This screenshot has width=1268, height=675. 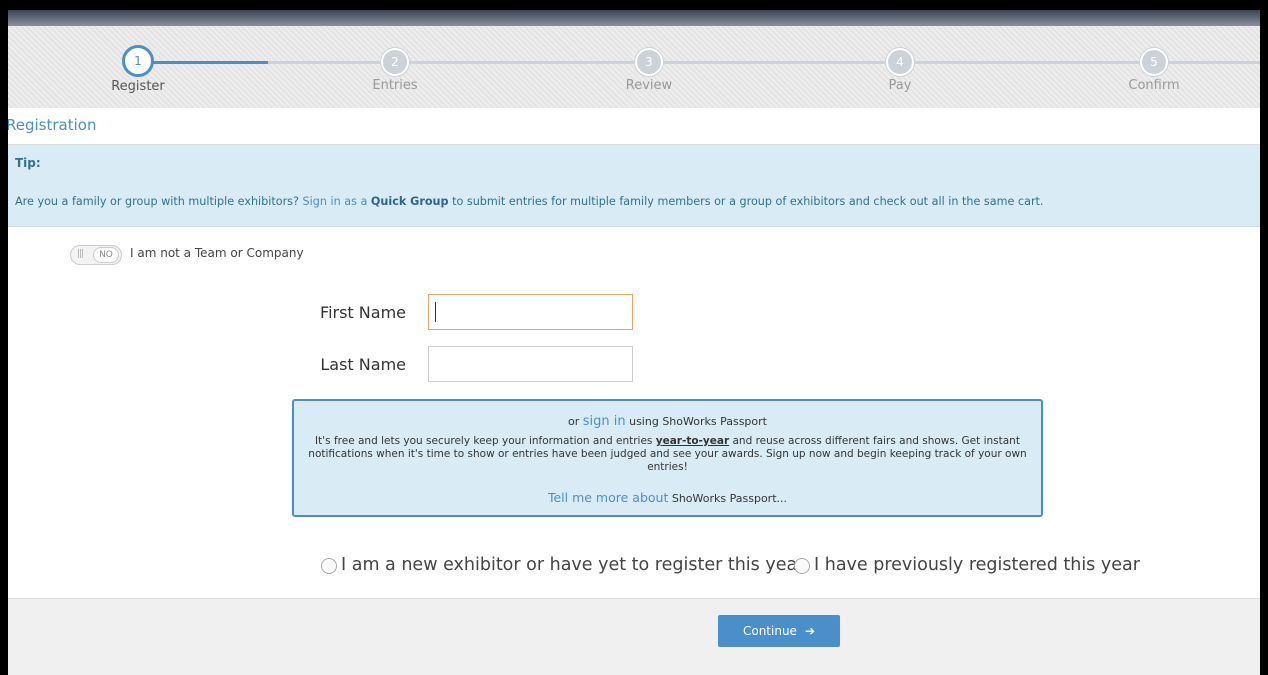 I want to click on section-header: Registration, so click(x=634, y=126).